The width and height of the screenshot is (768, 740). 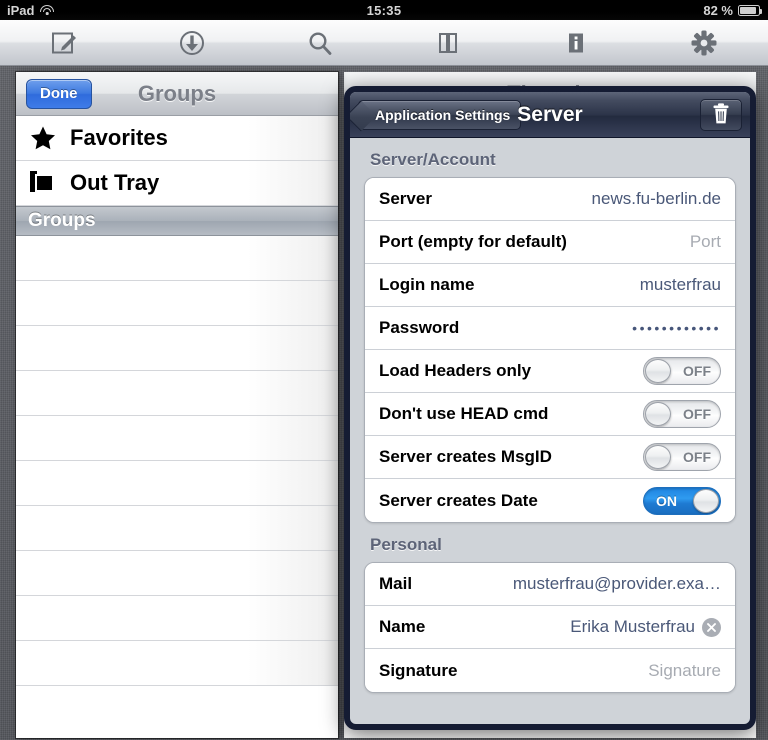 I want to click on back-button-label: Application Settings, so click(x=443, y=114).